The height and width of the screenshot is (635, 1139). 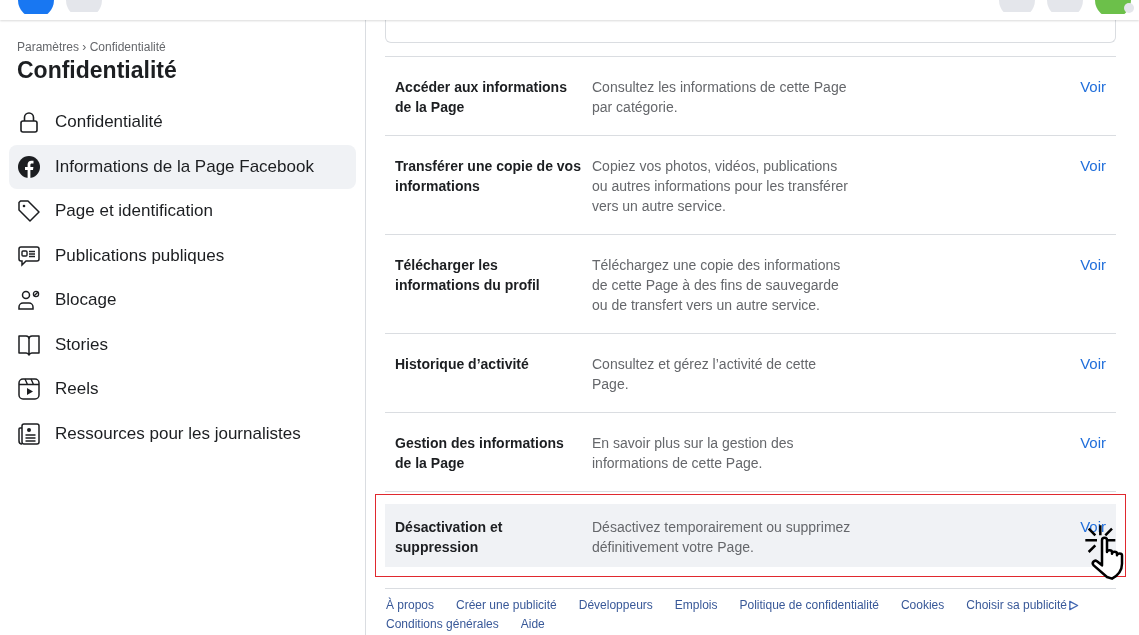 What do you see at coordinates (29, 389) in the screenshot?
I see `play-icon` at bounding box center [29, 389].